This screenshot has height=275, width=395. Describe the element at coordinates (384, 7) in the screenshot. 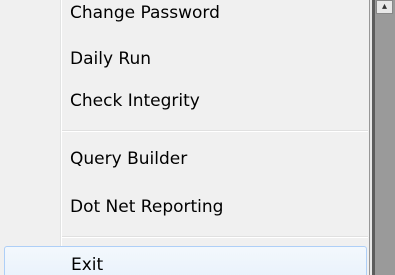

I see `scroll-arrow-icon: ▴` at that location.